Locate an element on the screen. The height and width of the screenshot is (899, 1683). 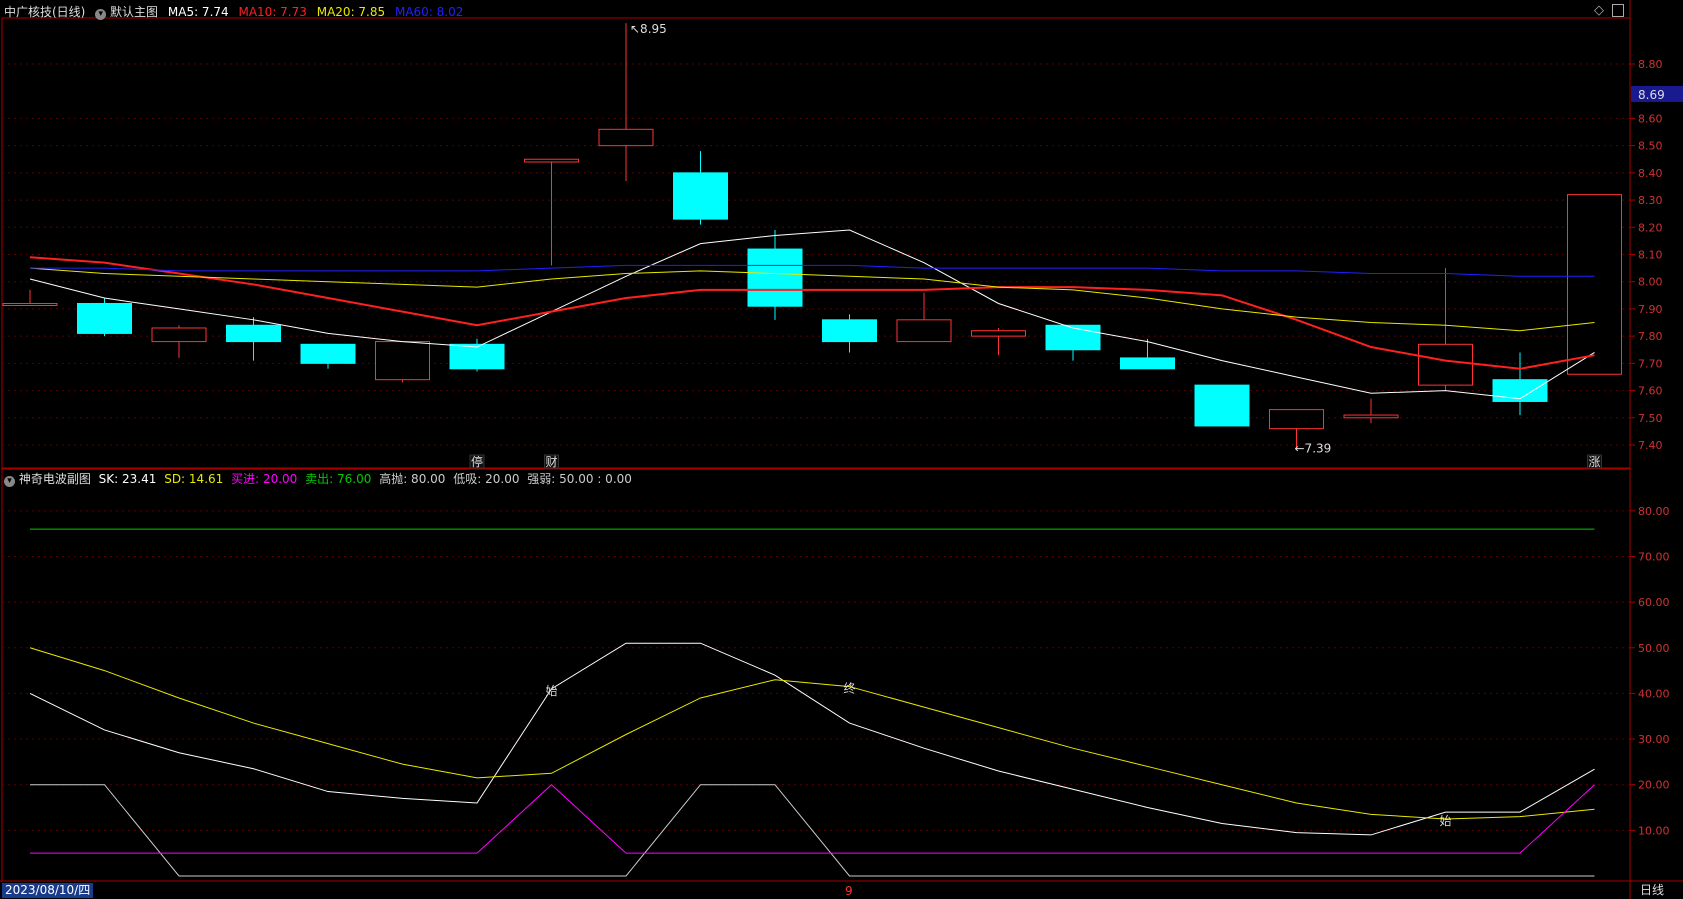
diamond-icon: ◇ is located at coordinates (1599, 10).